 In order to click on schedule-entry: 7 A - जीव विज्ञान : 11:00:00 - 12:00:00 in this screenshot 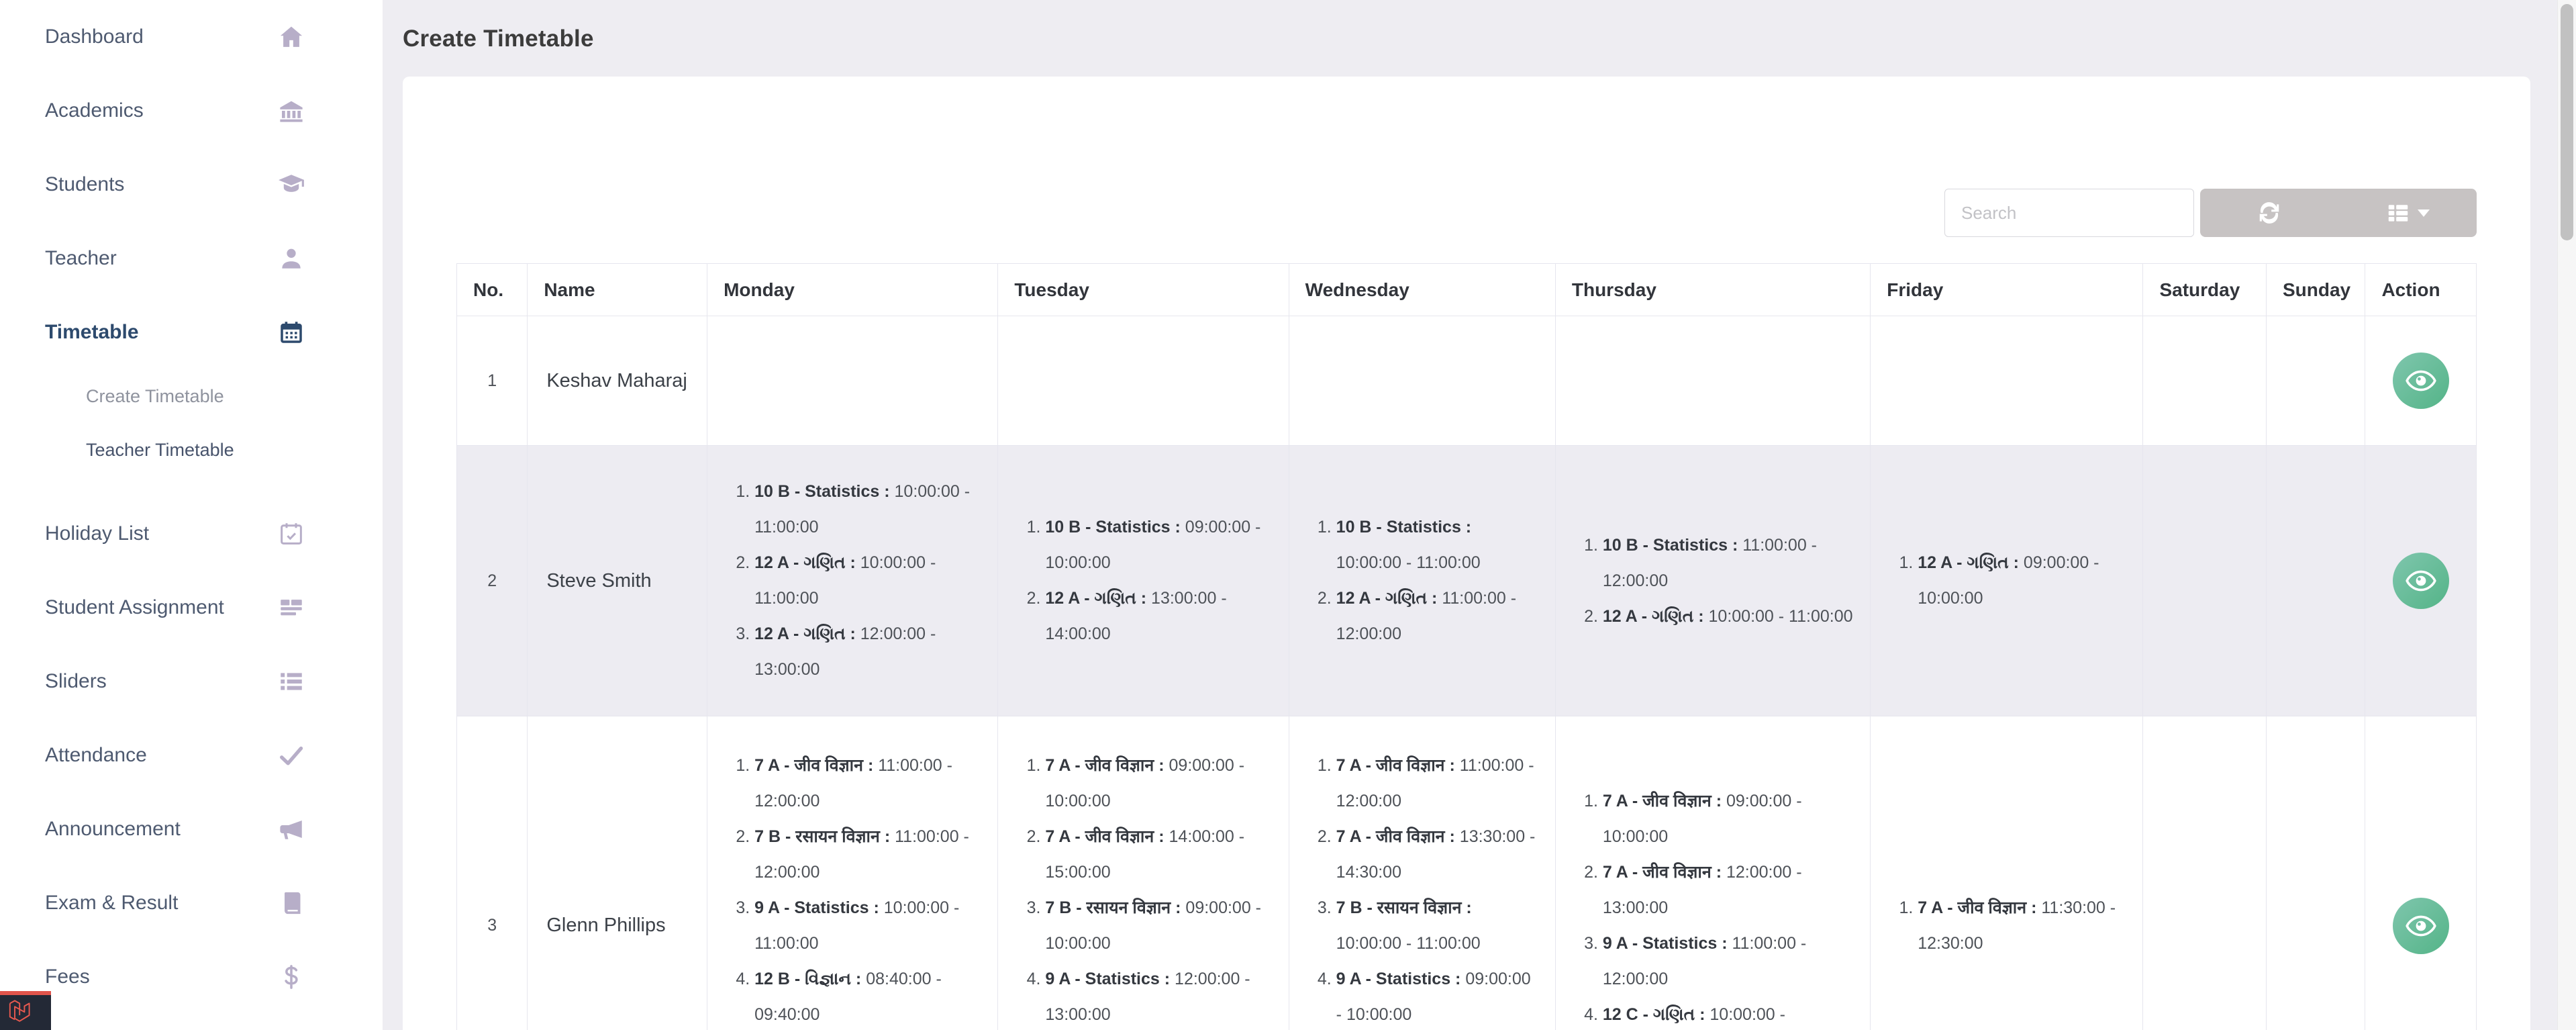, I will do `click(1437, 783)`.